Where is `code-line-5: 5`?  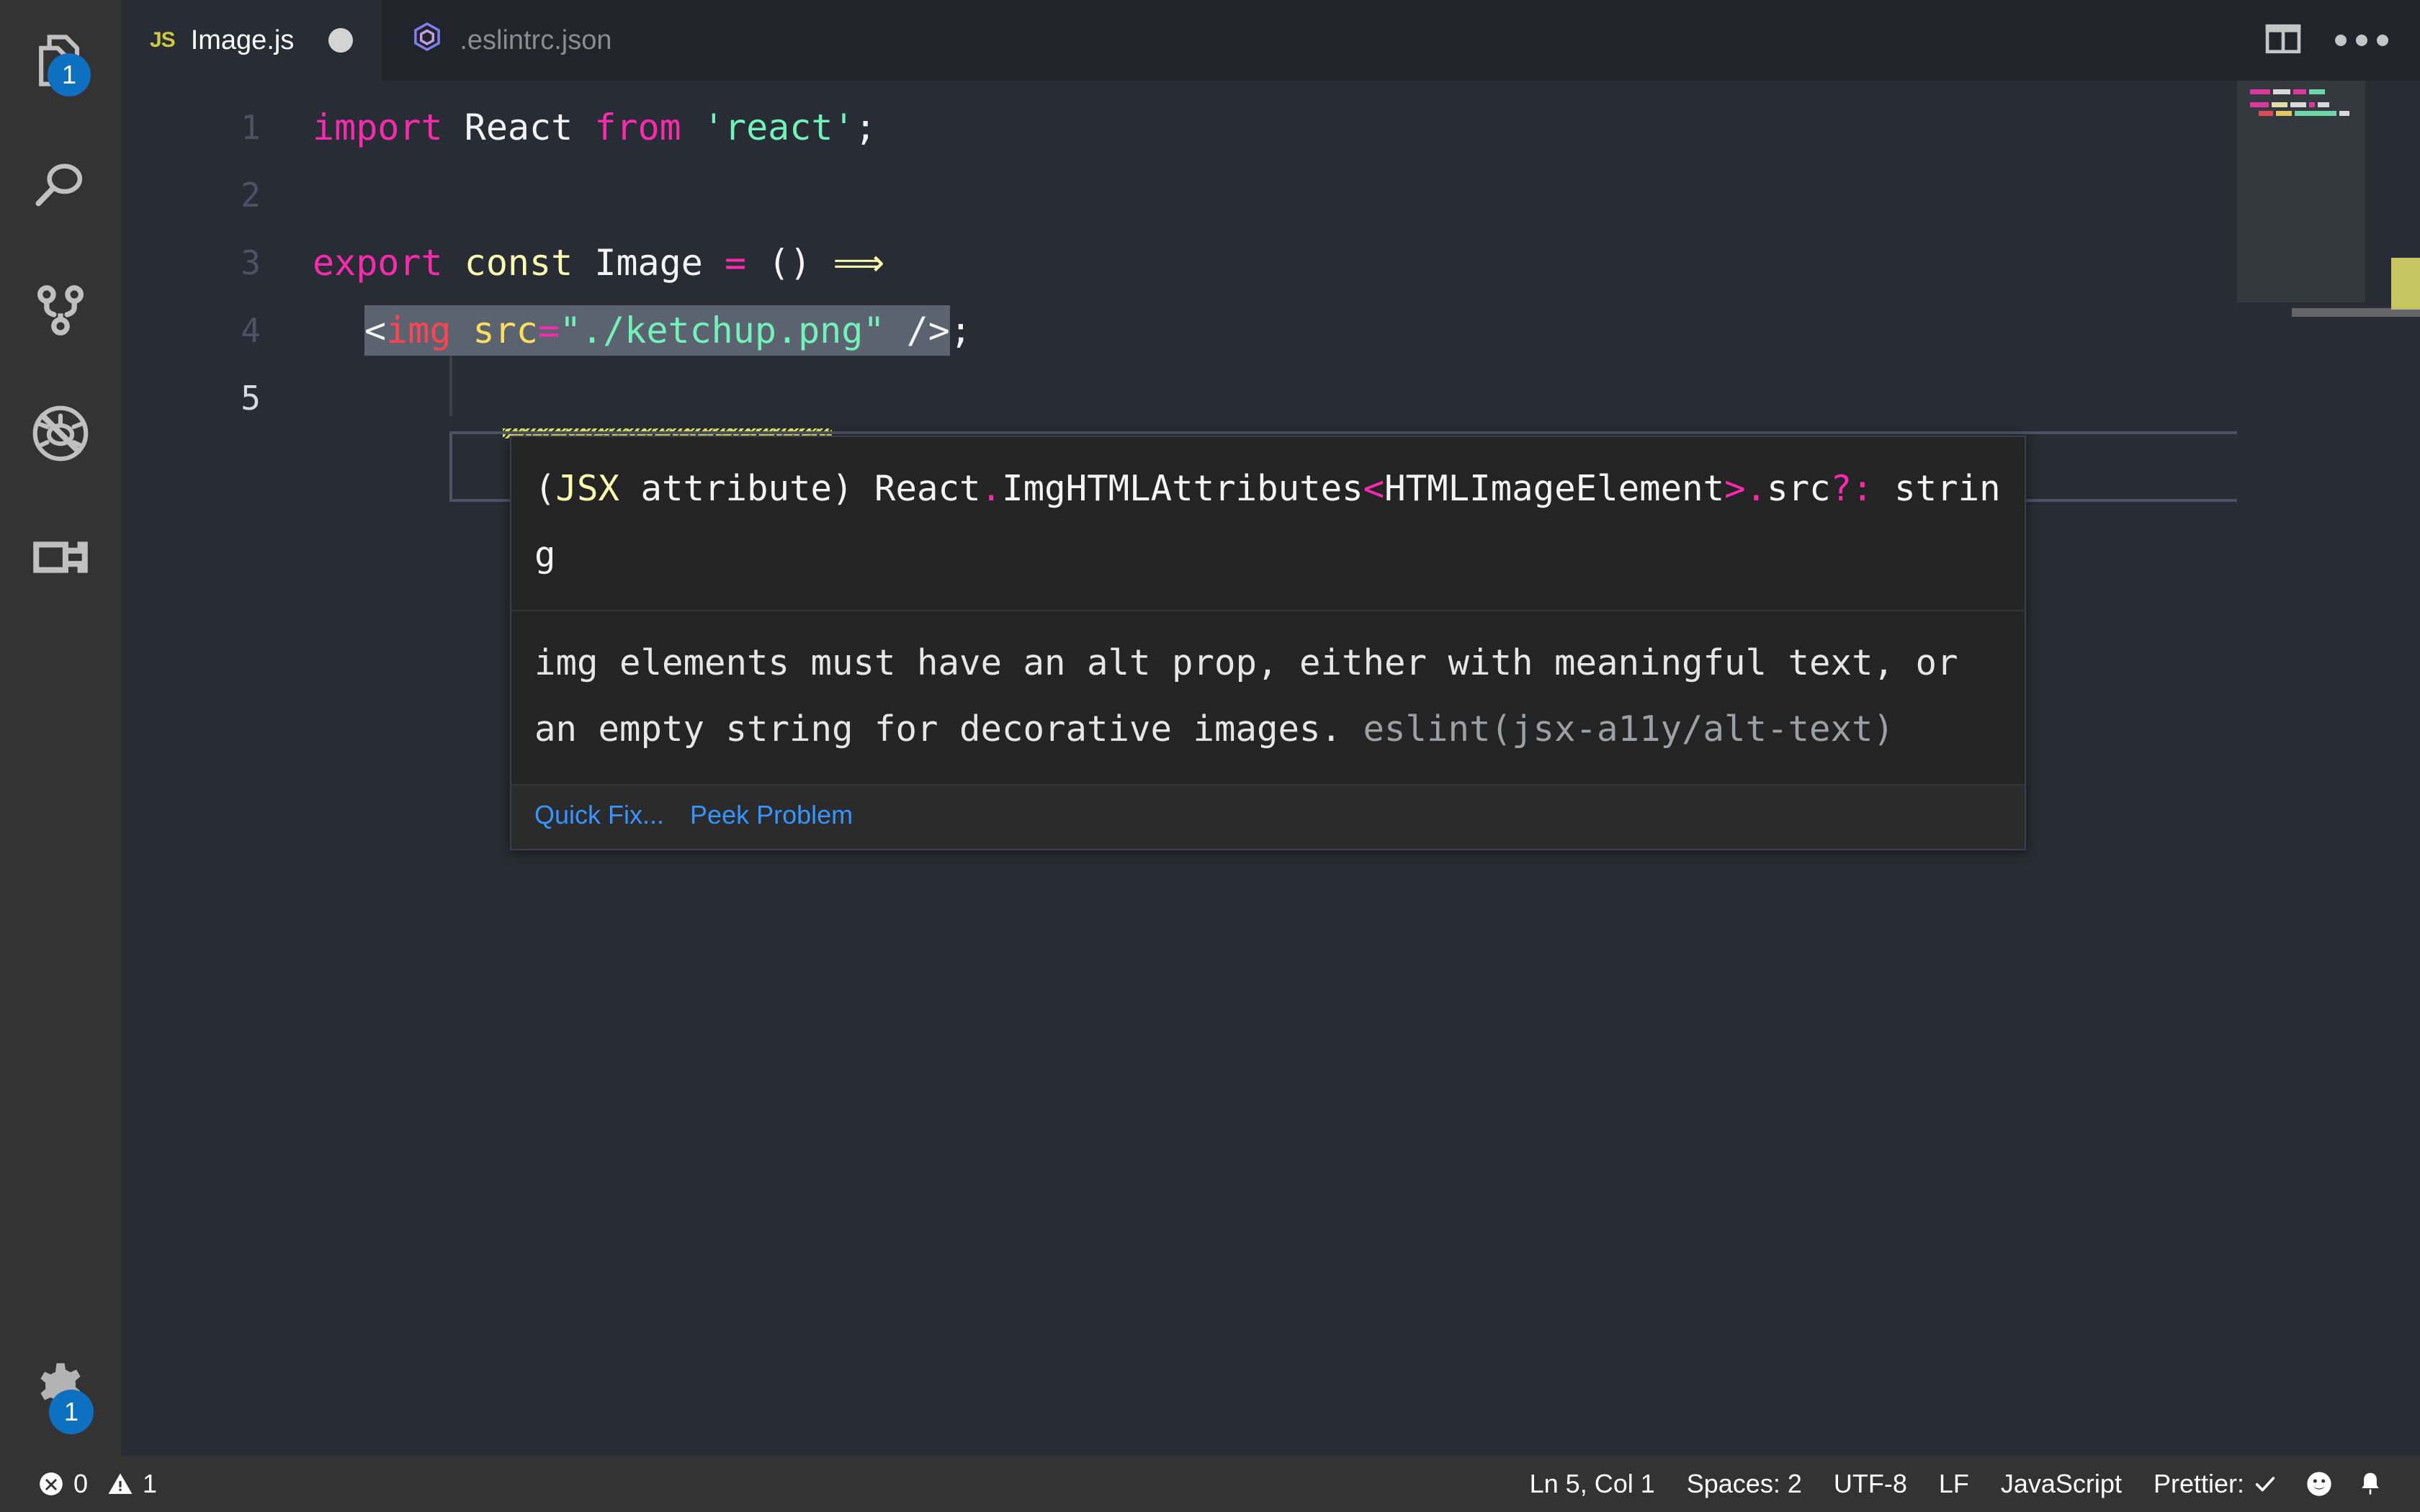 code-line-5: 5 is located at coordinates (1270, 398).